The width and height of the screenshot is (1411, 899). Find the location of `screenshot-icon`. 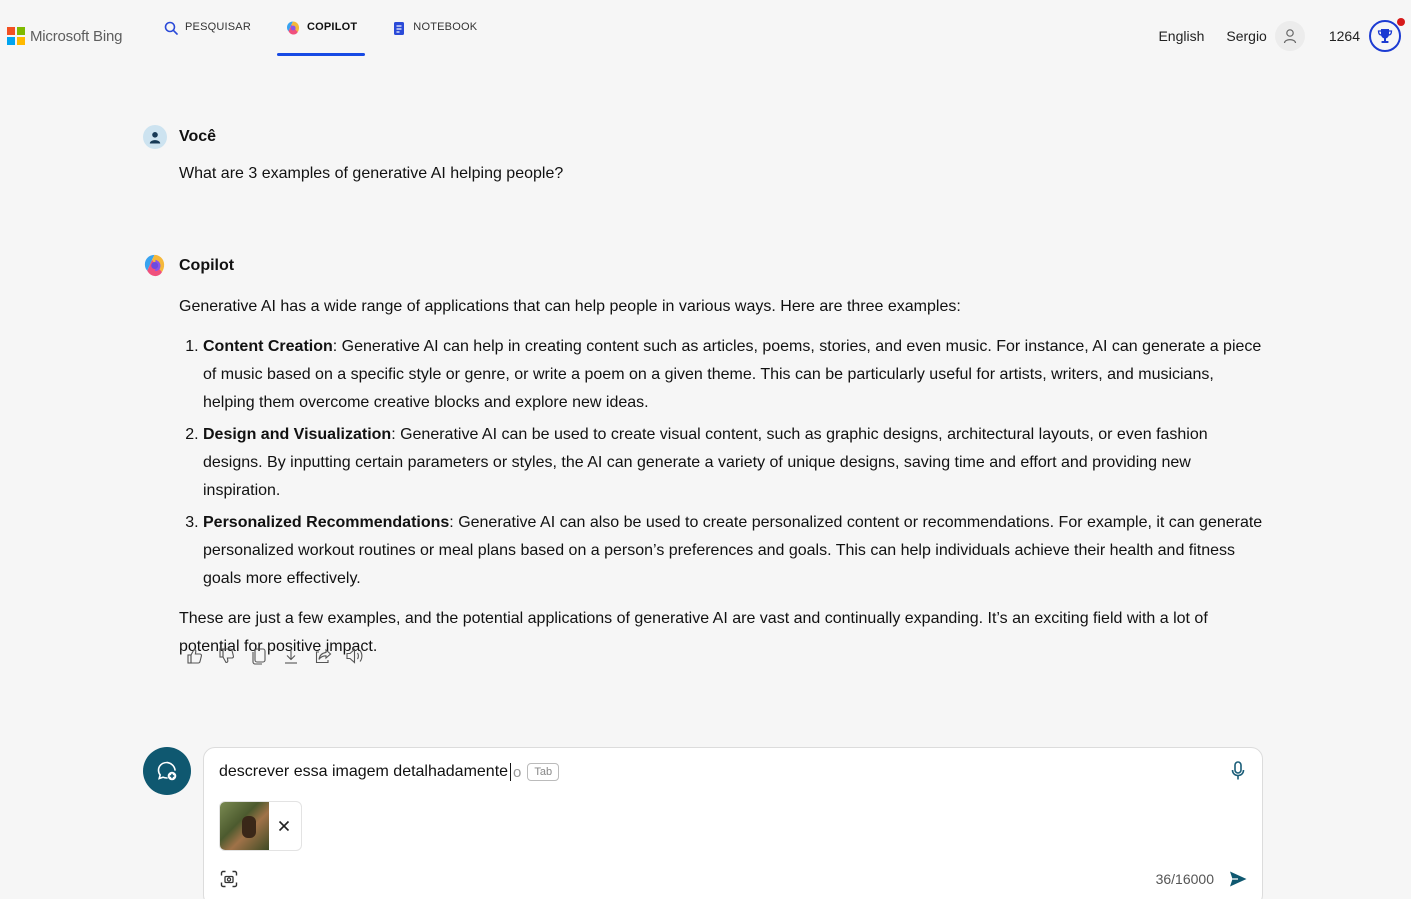

screenshot-icon is located at coordinates (229, 879).